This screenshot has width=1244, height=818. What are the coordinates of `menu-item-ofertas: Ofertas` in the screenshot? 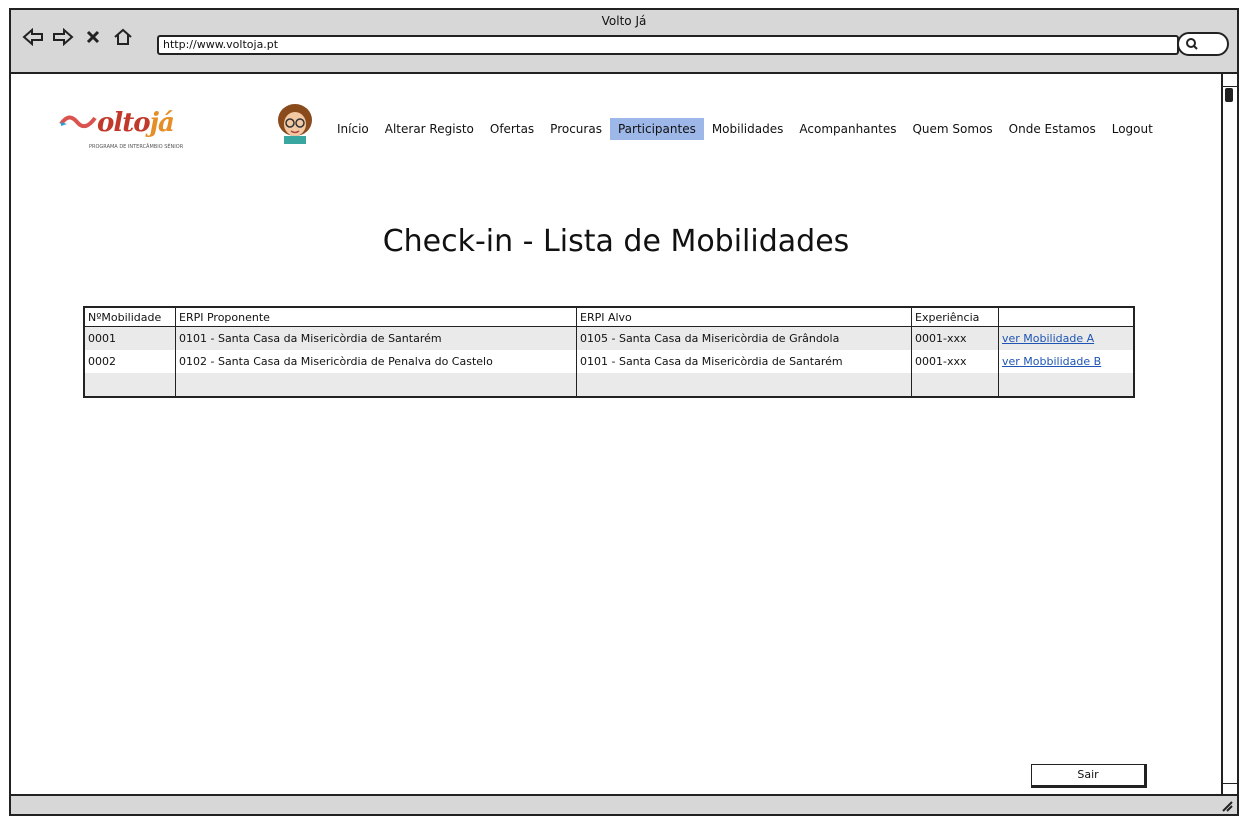 It's located at (512, 129).